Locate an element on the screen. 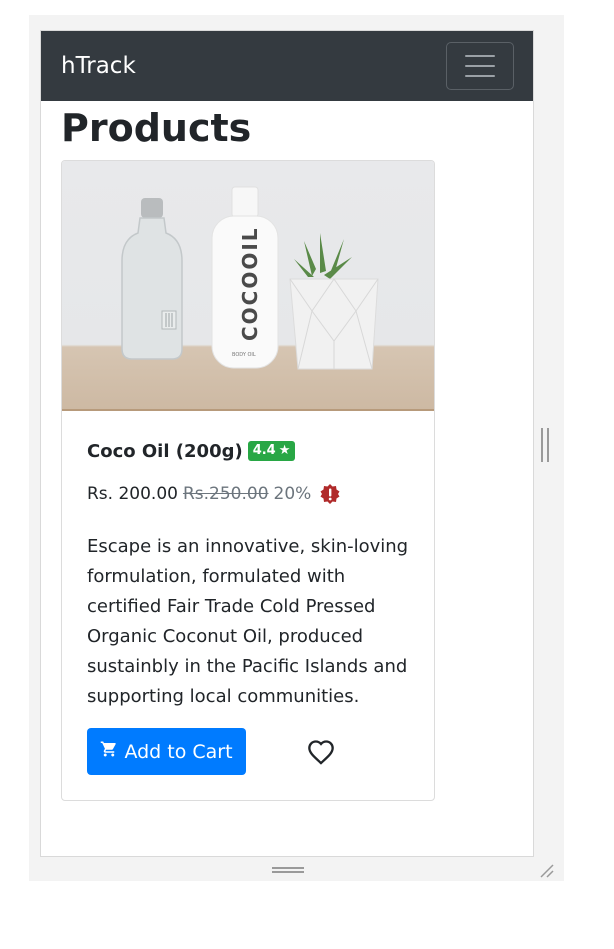  price-row: Rs. 200.00 Rs.250.00 20% is located at coordinates (214, 494).